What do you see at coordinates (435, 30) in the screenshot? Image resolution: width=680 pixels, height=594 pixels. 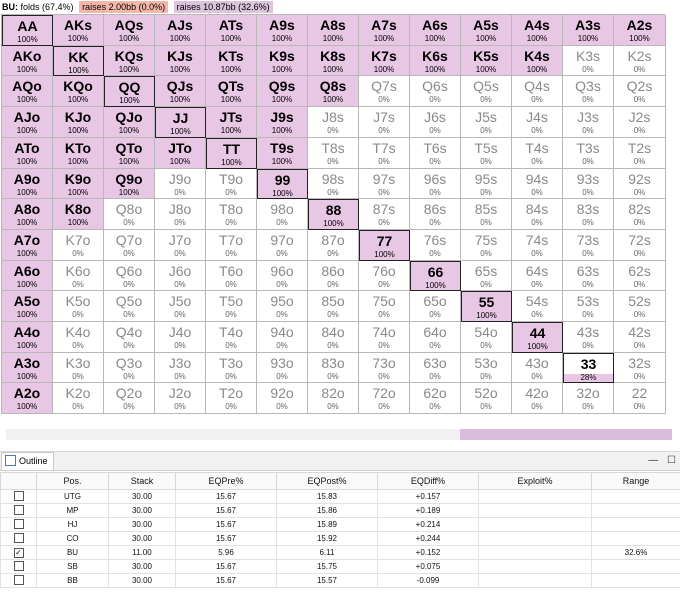 I see `hand-cell: A6s 100%` at bounding box center [435, 30].